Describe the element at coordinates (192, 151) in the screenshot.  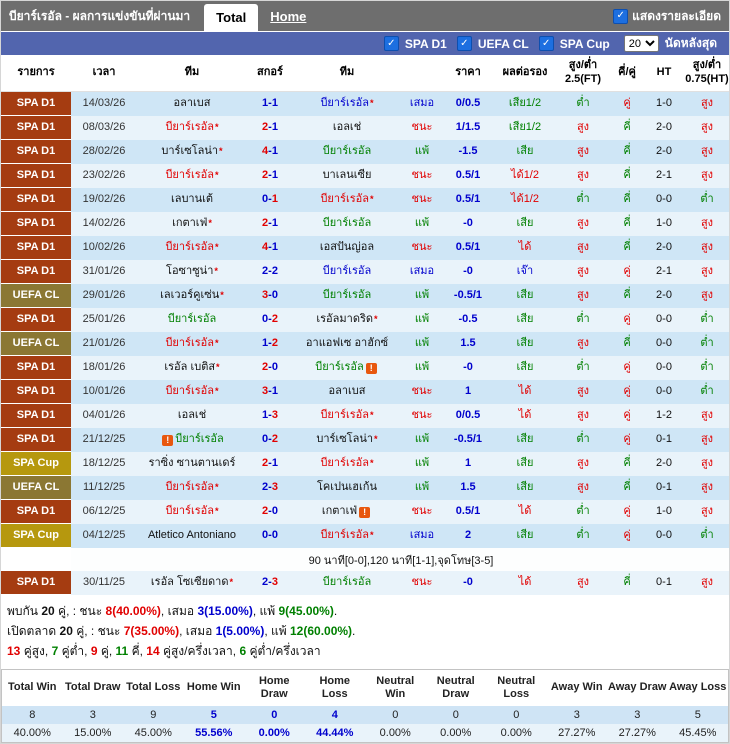
I see `home-team: บาร์เซโลน่า *` at that location.